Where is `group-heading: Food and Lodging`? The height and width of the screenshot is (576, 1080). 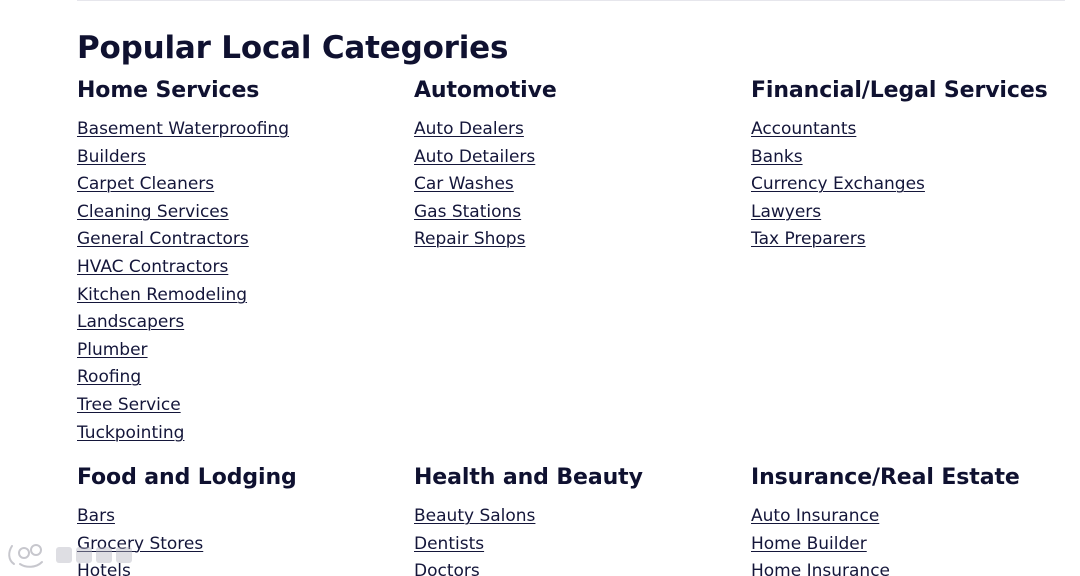
group-heading: Food and Lodging is located at coordinates (187, 477).